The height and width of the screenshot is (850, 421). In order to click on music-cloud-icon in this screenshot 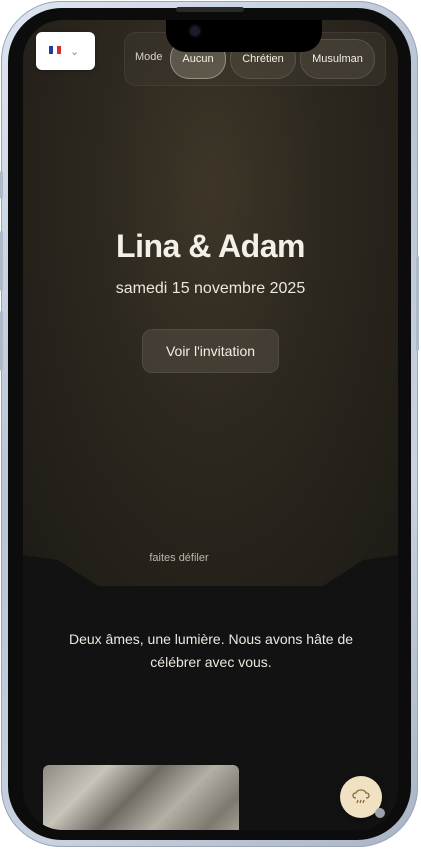, I will do `click(361, 796)`.